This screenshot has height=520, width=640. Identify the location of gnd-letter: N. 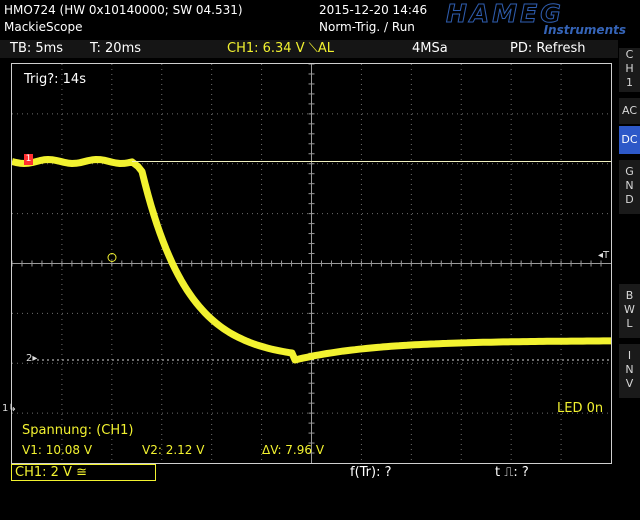
(629, 185).